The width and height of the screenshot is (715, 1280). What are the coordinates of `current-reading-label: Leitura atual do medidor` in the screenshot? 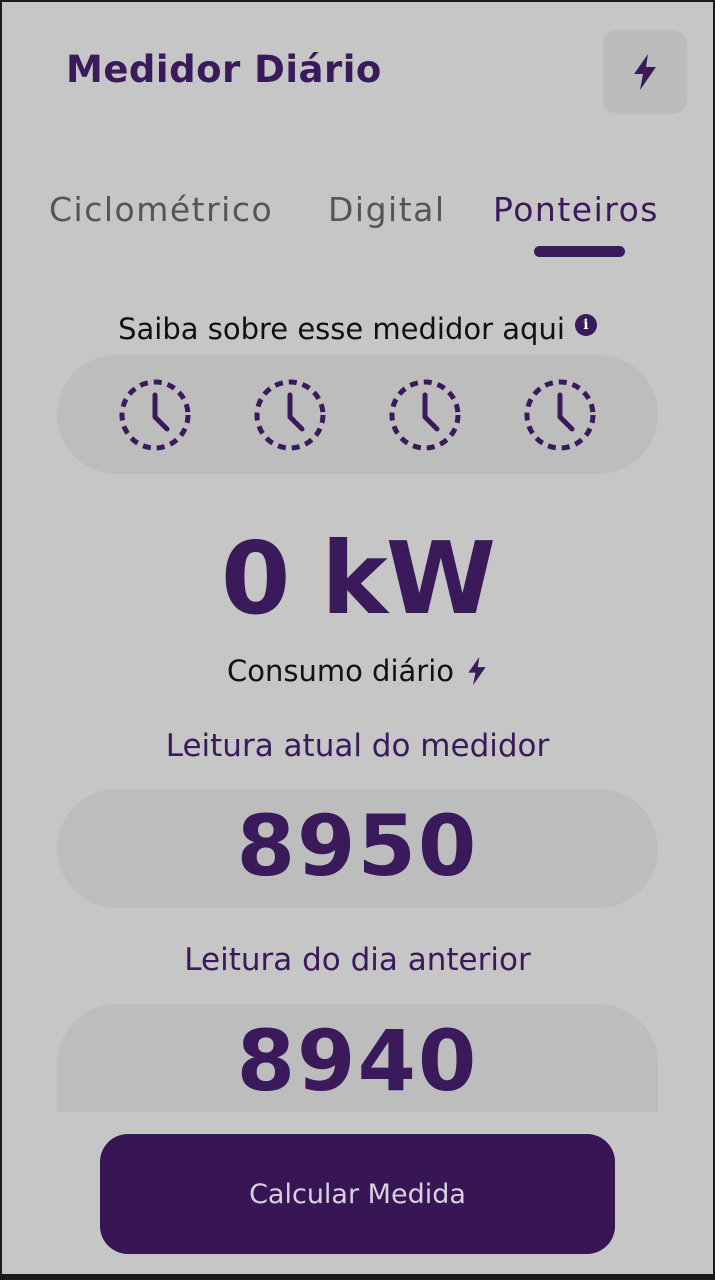 It's located at (357, 746).